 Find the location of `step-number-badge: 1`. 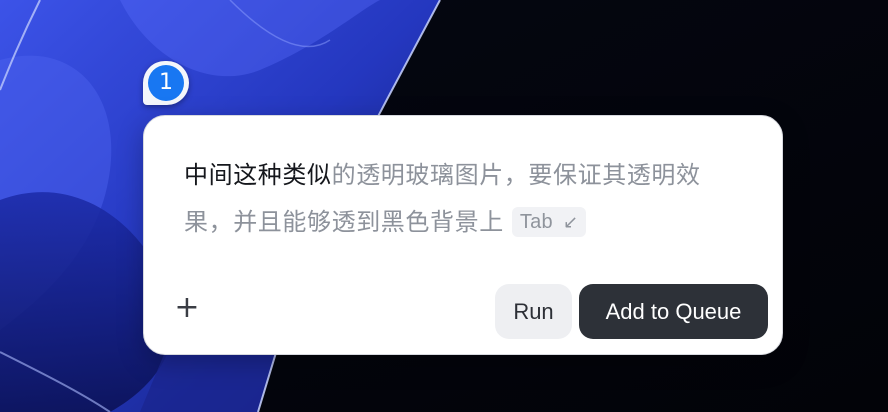

step-number-badge: 1 is located at coordinates (166, 83).